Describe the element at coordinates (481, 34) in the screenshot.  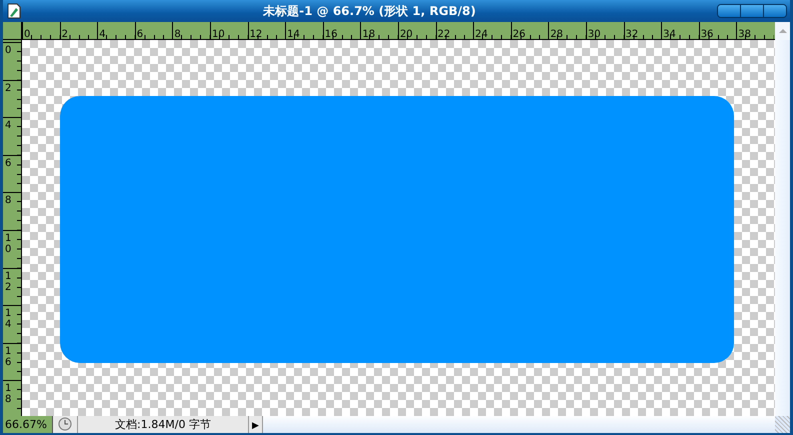
I see `ruler-label: 24` at that location.